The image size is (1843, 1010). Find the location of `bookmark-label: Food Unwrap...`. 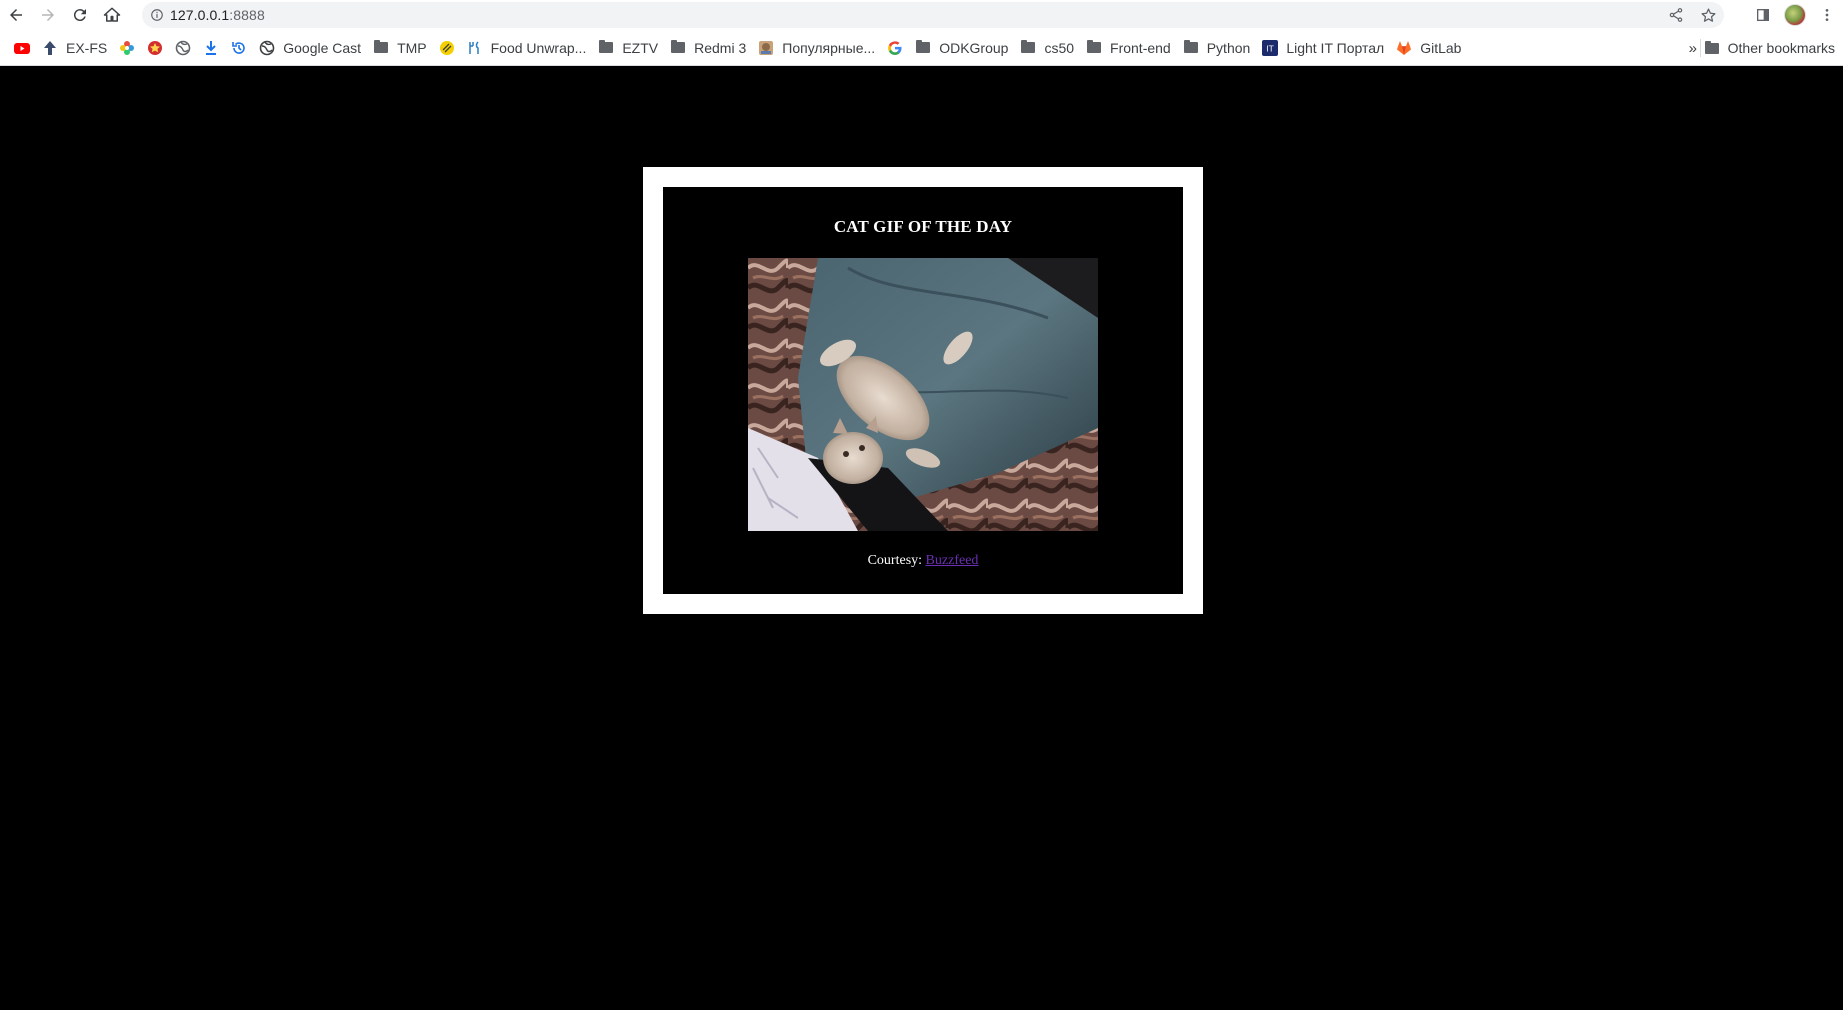

bookmark-label: Food Unwrap... is located at coordinates (538, 47).